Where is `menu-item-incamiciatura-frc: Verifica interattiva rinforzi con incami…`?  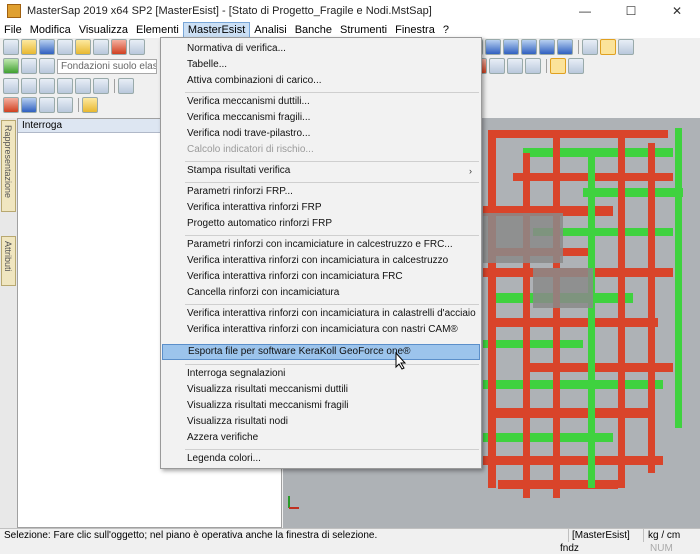
menu-item-incamiciatura-frc: Verifica interattiva rinforzi con incami… is located at coordinates (321, 277).